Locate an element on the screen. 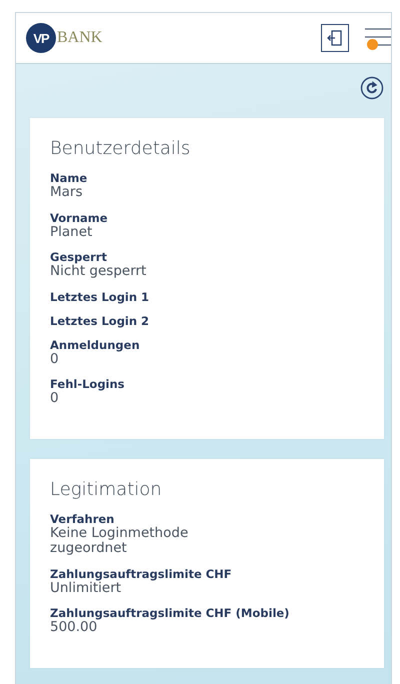 This screenshot has height=684, width=400. field-value: Nicht gesperrt is located at coordinates (99, 272).